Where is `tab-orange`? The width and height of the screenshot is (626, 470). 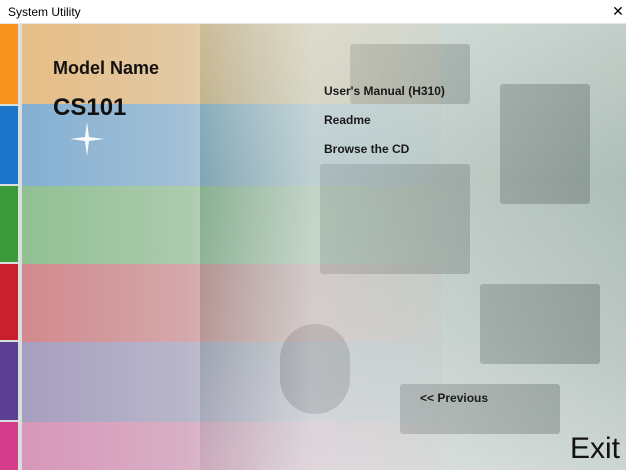 tab-orange is located at coordinates (9, 64).